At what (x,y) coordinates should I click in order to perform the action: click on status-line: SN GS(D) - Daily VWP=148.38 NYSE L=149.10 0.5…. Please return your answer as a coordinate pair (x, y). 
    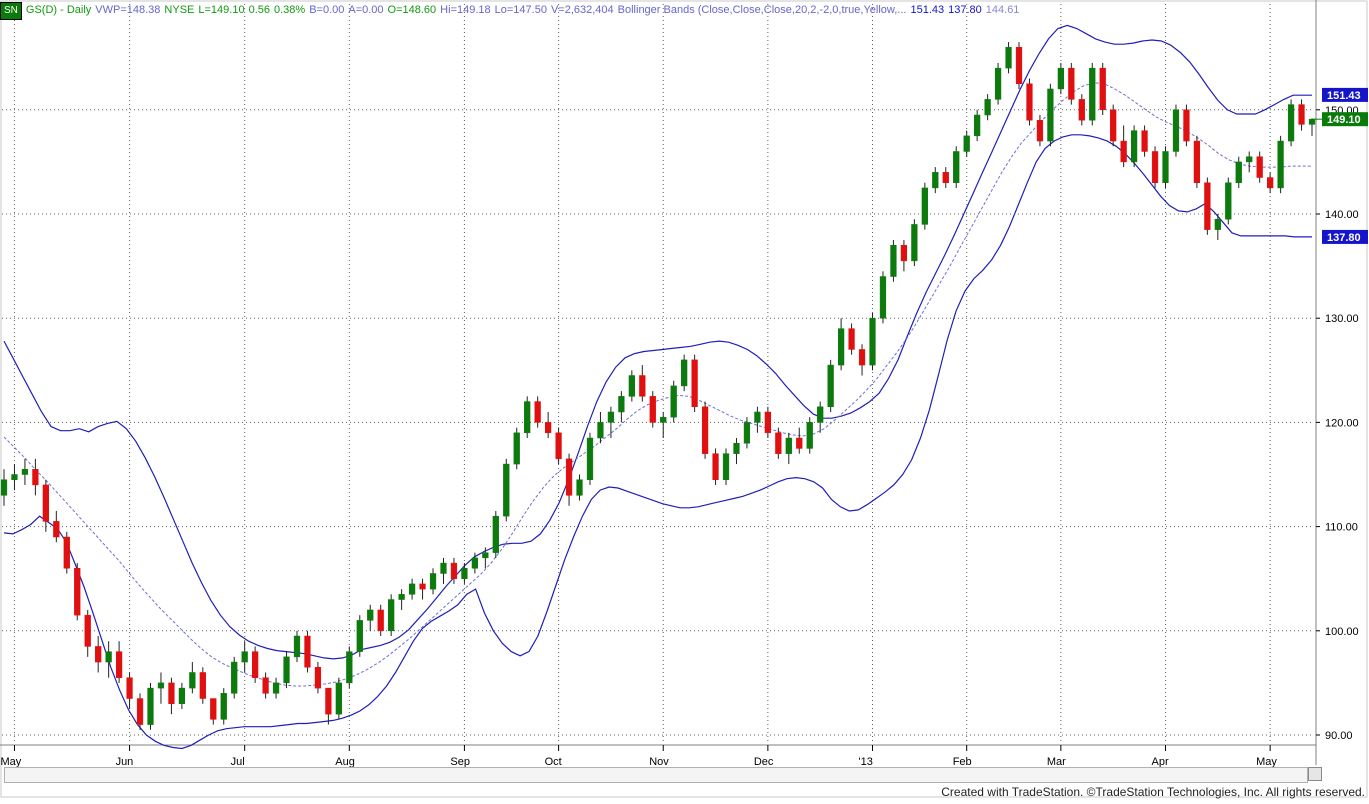
    Looking at the image, I should click on (511, 11).